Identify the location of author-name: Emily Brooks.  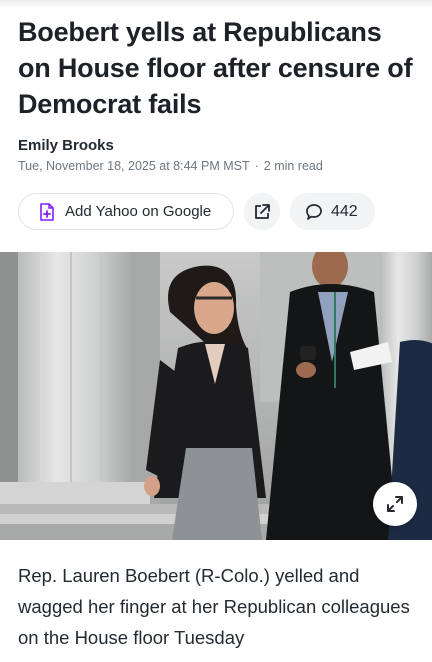
(66, 145).